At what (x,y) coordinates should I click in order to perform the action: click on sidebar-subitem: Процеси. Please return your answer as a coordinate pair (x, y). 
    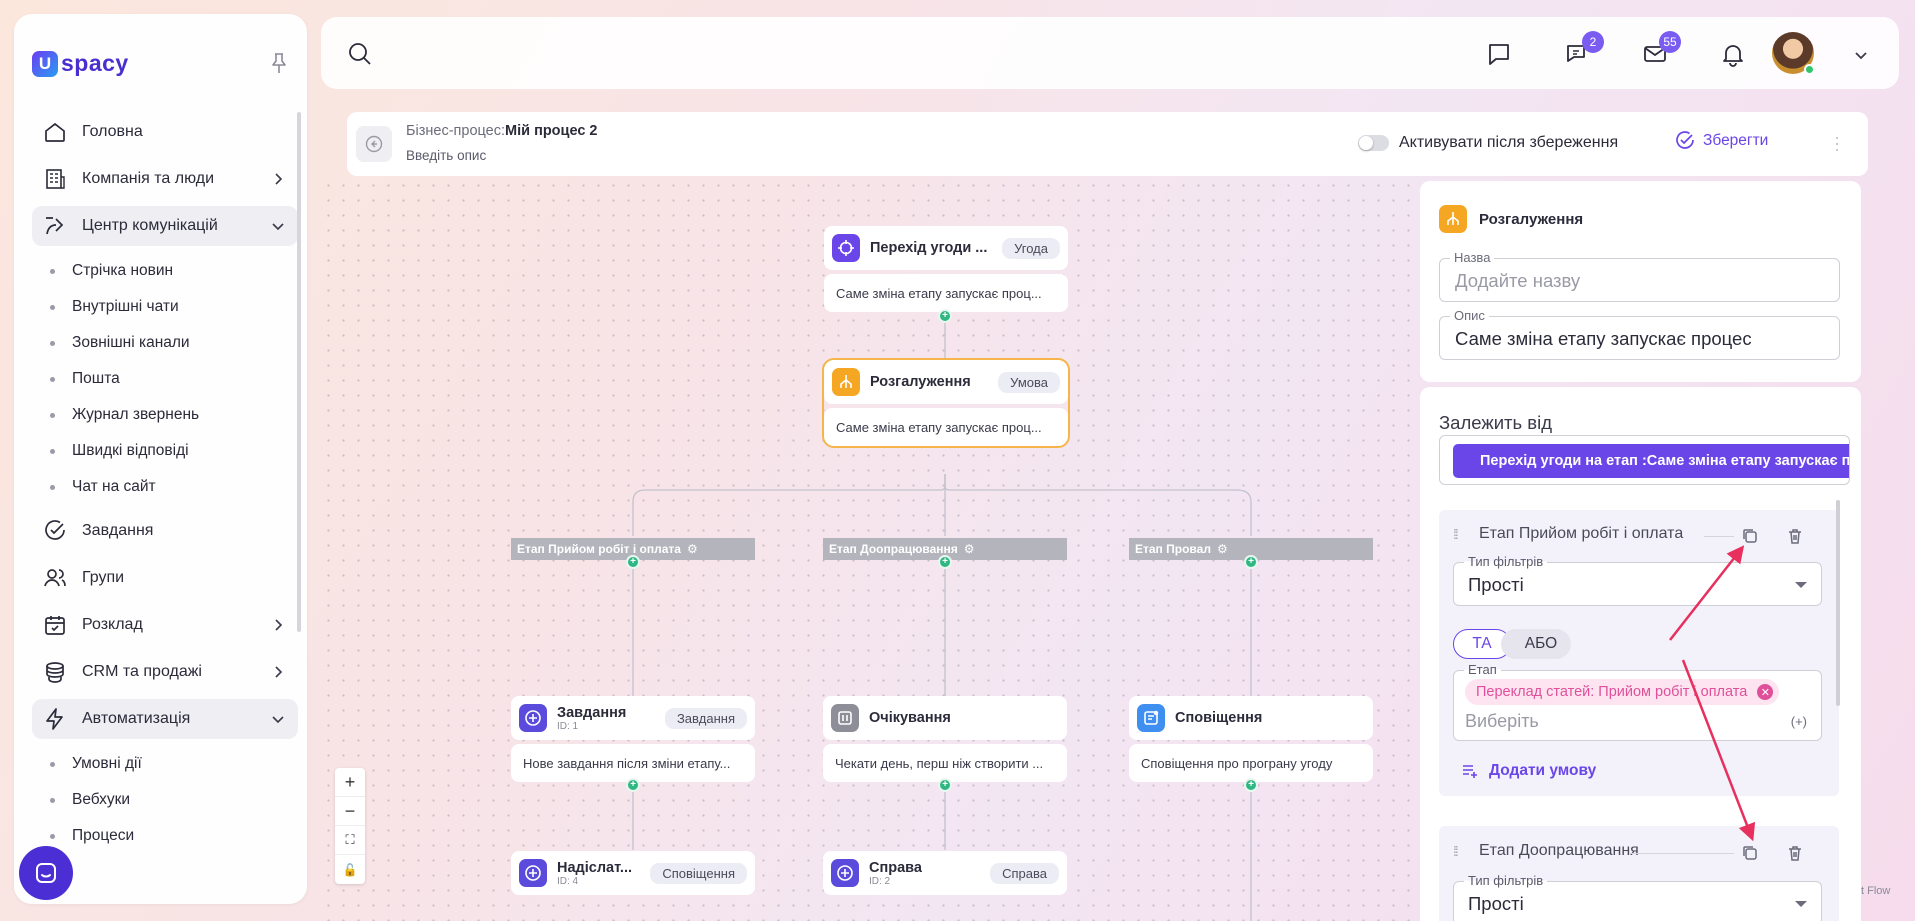
    Looking at the image, I should click on (165, 836).